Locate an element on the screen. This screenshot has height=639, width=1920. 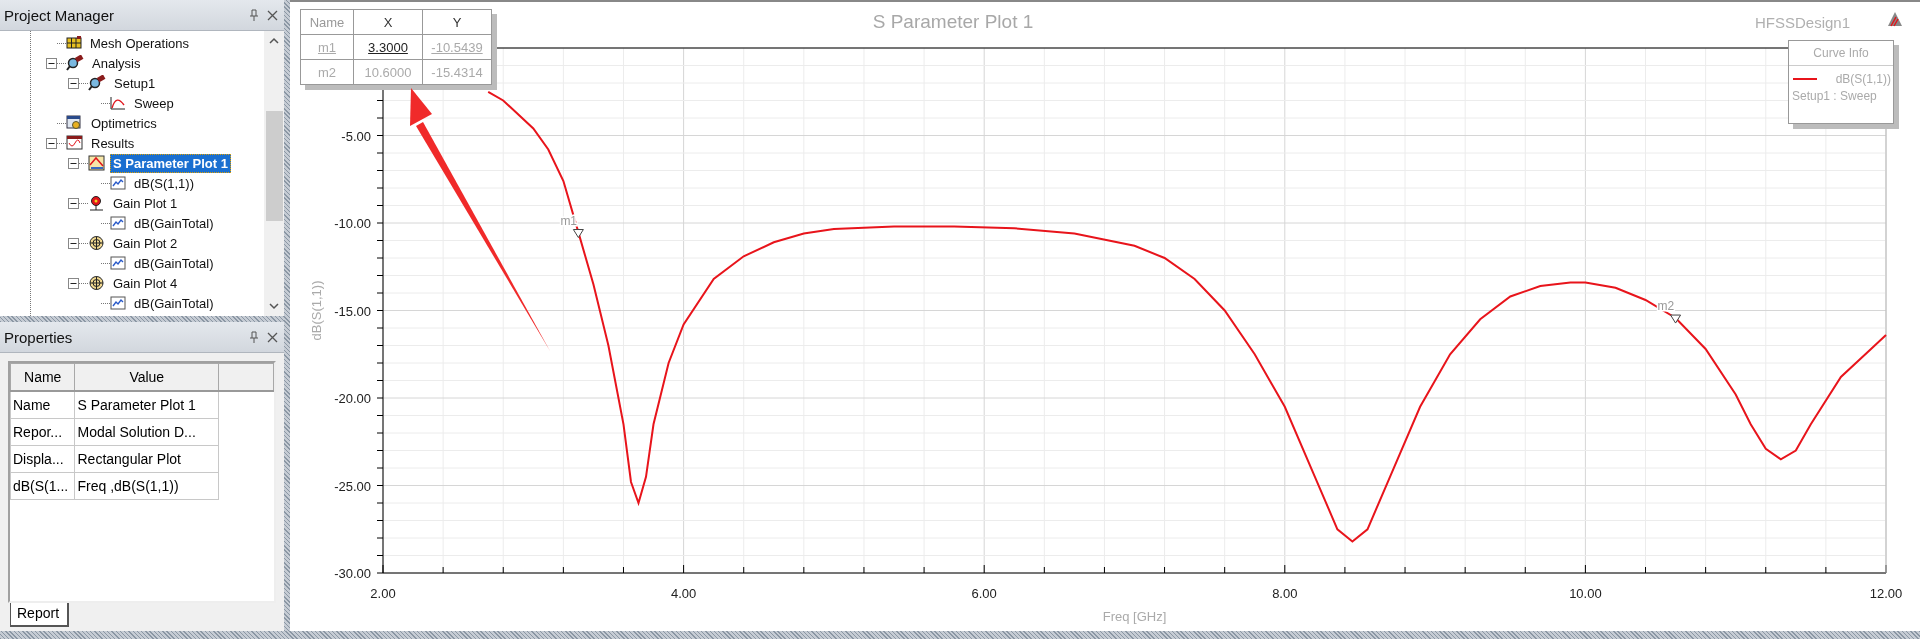
tick-label: -10.00 is located at coordinates (352, 223).